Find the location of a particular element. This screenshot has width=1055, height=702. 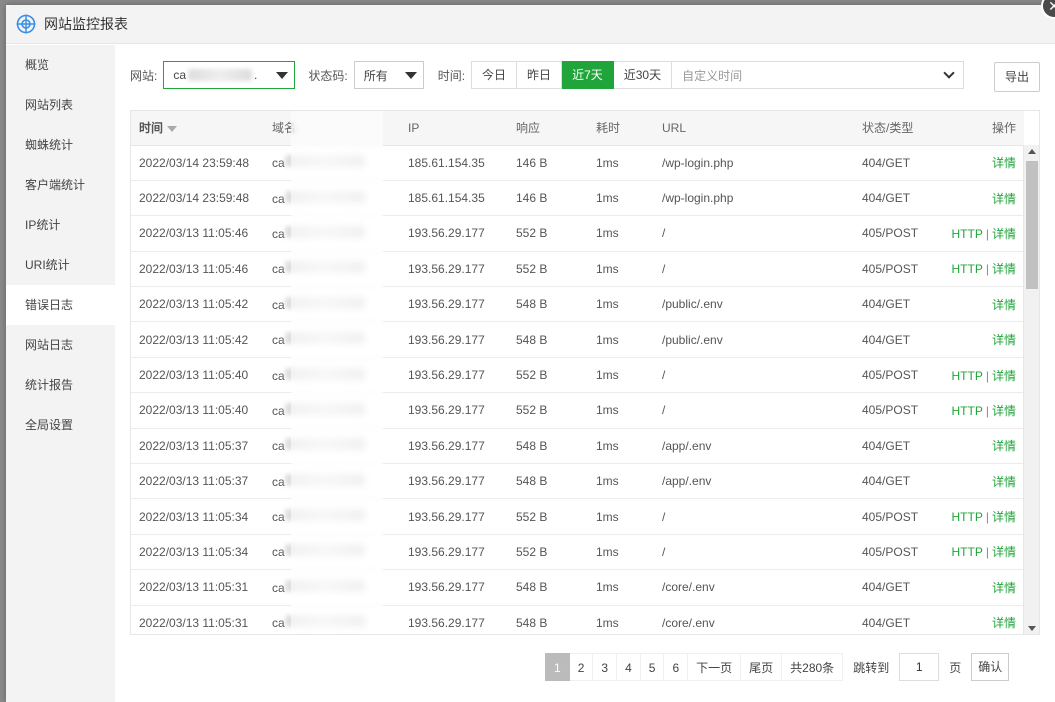

cell-time: 2022/03/14 23:59:48 is located at coordinates (199, 198).